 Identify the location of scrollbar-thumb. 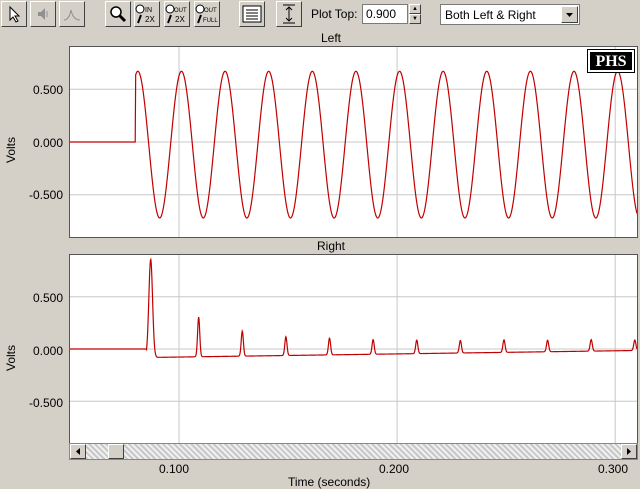
(116, 451).